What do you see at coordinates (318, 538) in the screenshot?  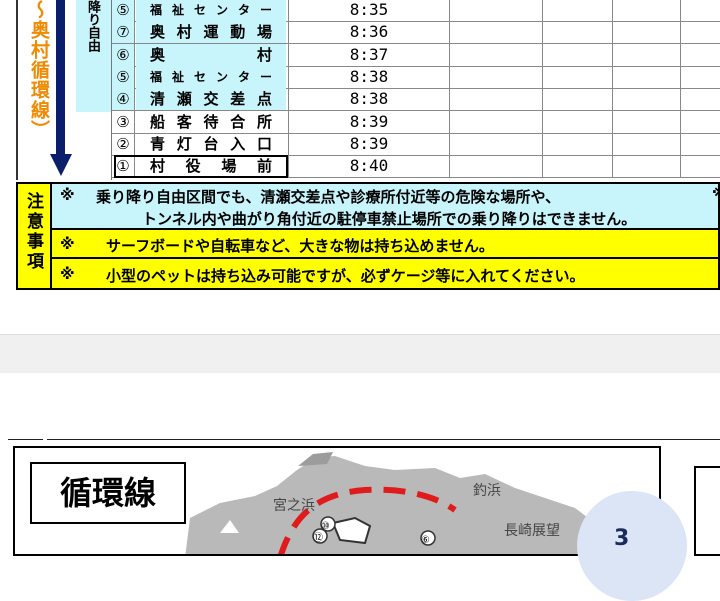 I see `stop-number: ⑫` at bounding box center [318, 538].